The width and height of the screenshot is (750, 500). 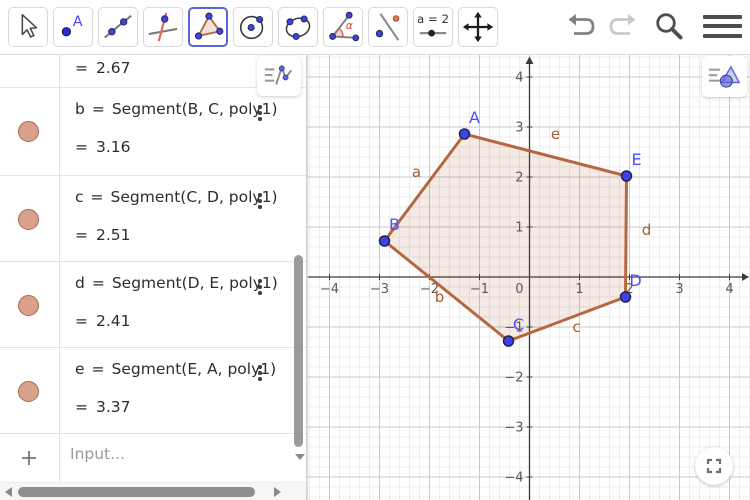 I want to click on x-tick-label: 4, so click(x=729, y=289).